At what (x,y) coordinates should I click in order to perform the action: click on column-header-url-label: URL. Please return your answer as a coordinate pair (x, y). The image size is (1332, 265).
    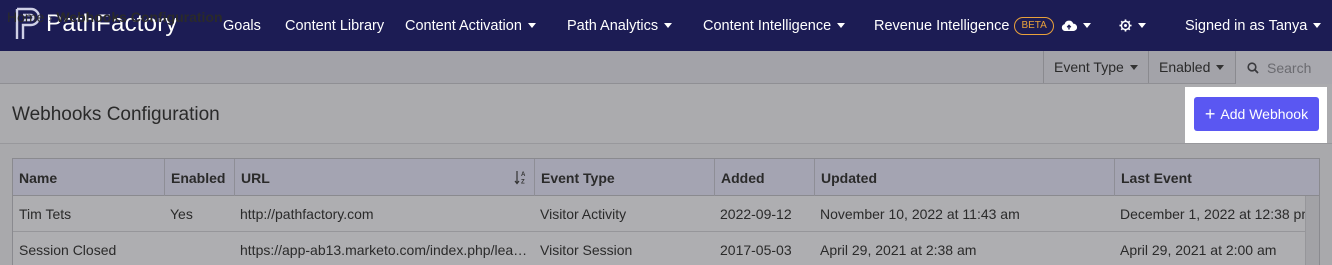
    Looking at the image, I should click on (255, 177).